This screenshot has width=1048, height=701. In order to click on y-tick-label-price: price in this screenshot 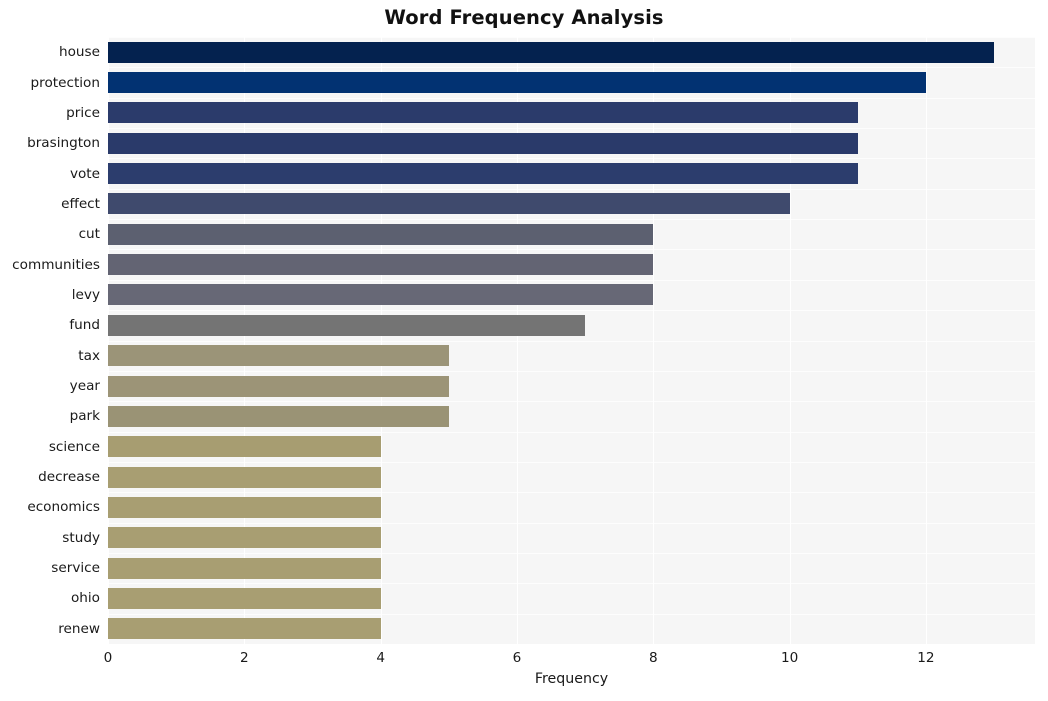, I will do `click(83, 112)`.